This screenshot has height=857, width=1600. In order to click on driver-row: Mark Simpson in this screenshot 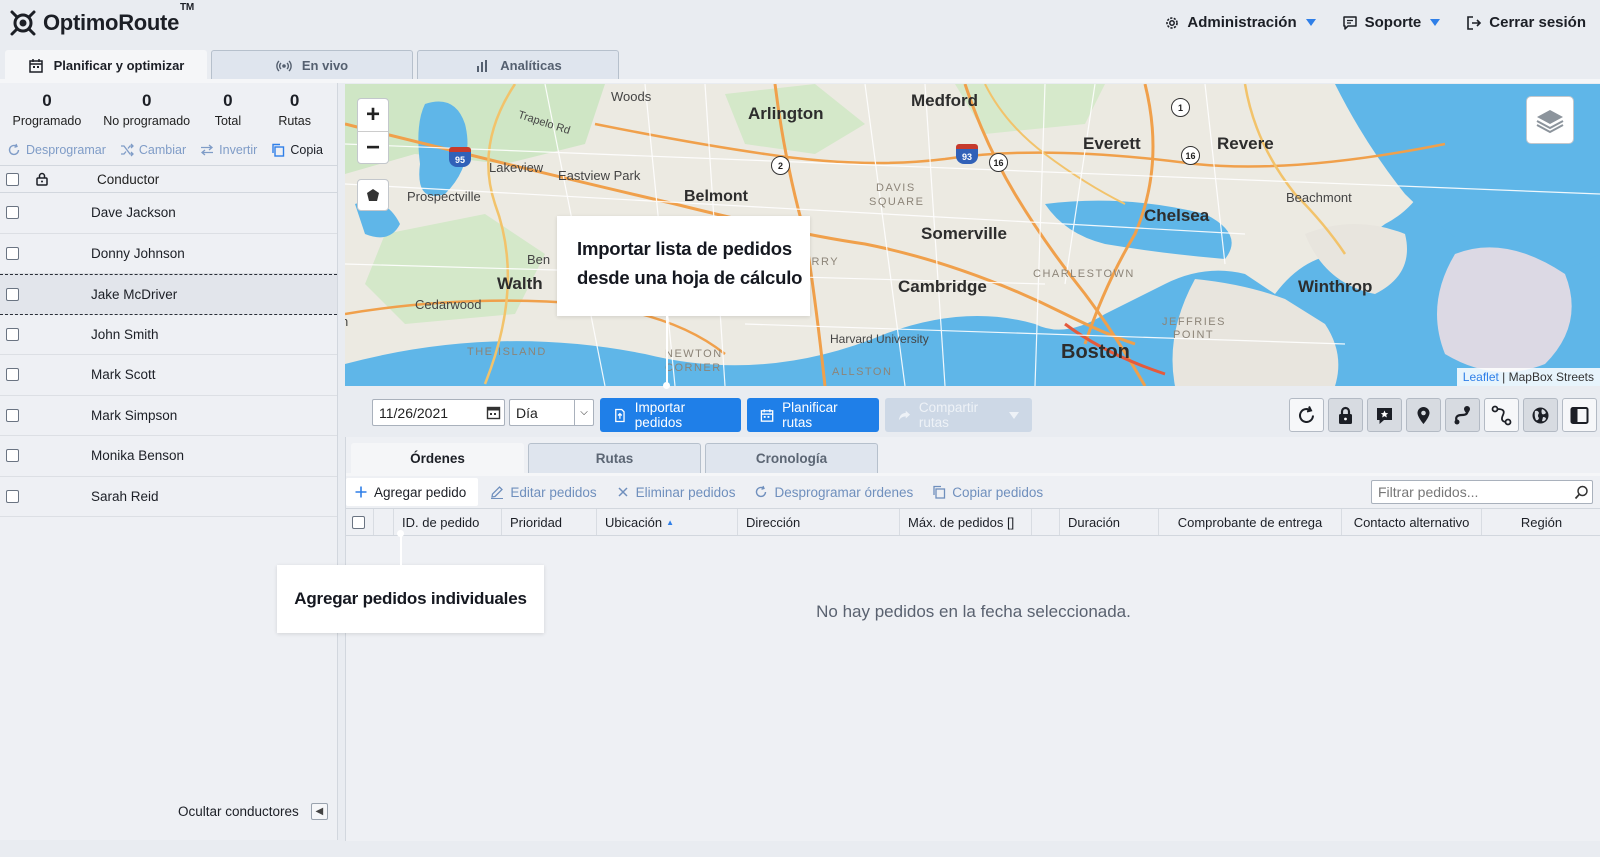, I will do `click(168, 416)`.